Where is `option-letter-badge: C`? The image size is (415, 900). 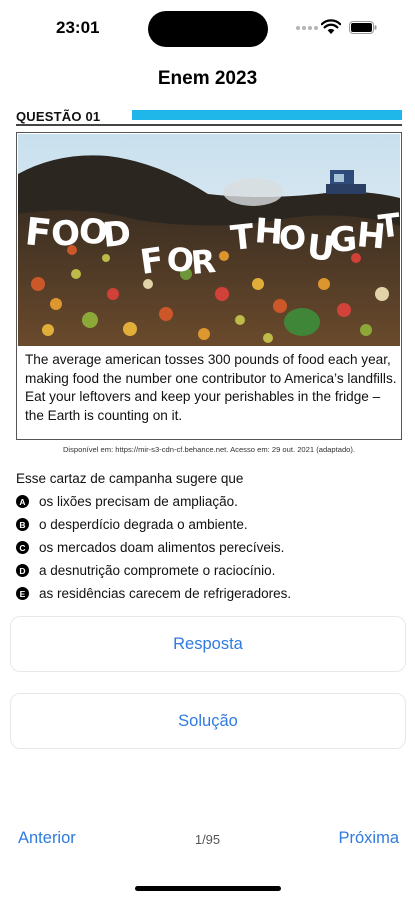
option-letter-badge: C is located at coordinates (22, 547).